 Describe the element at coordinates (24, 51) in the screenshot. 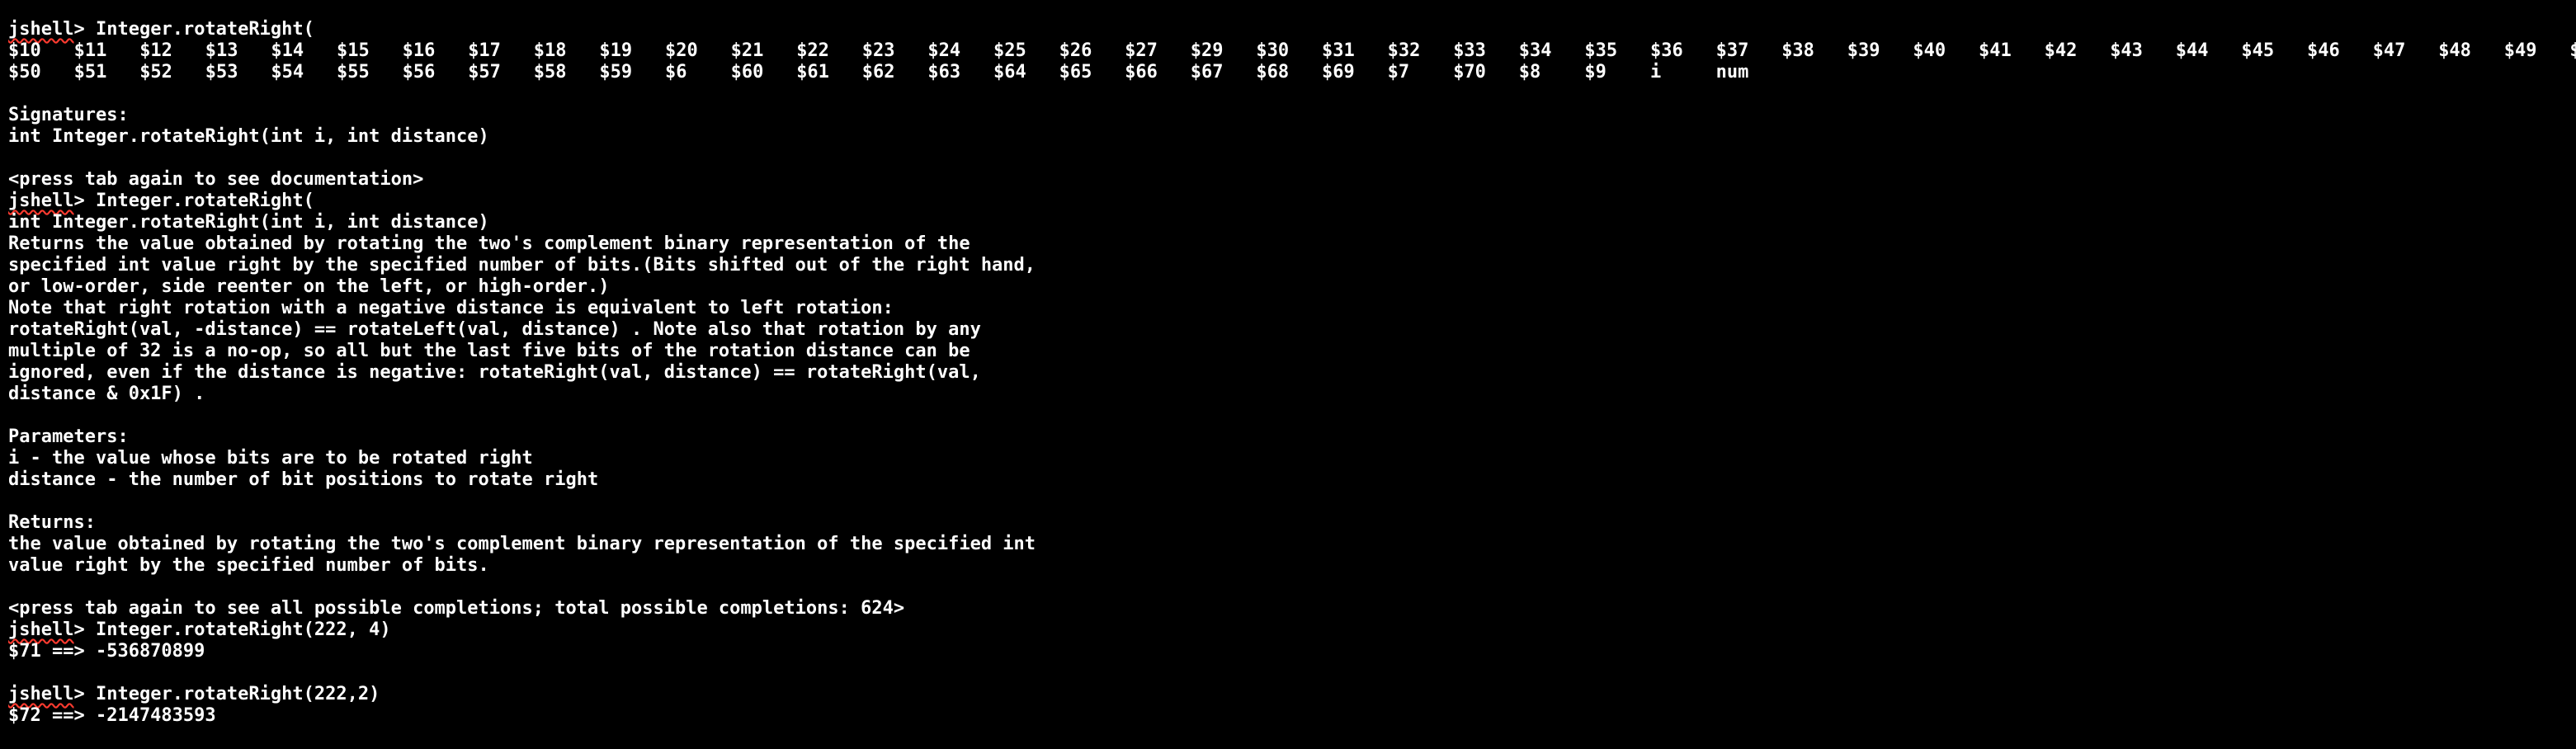

I see `completion-item: $10` at that location.